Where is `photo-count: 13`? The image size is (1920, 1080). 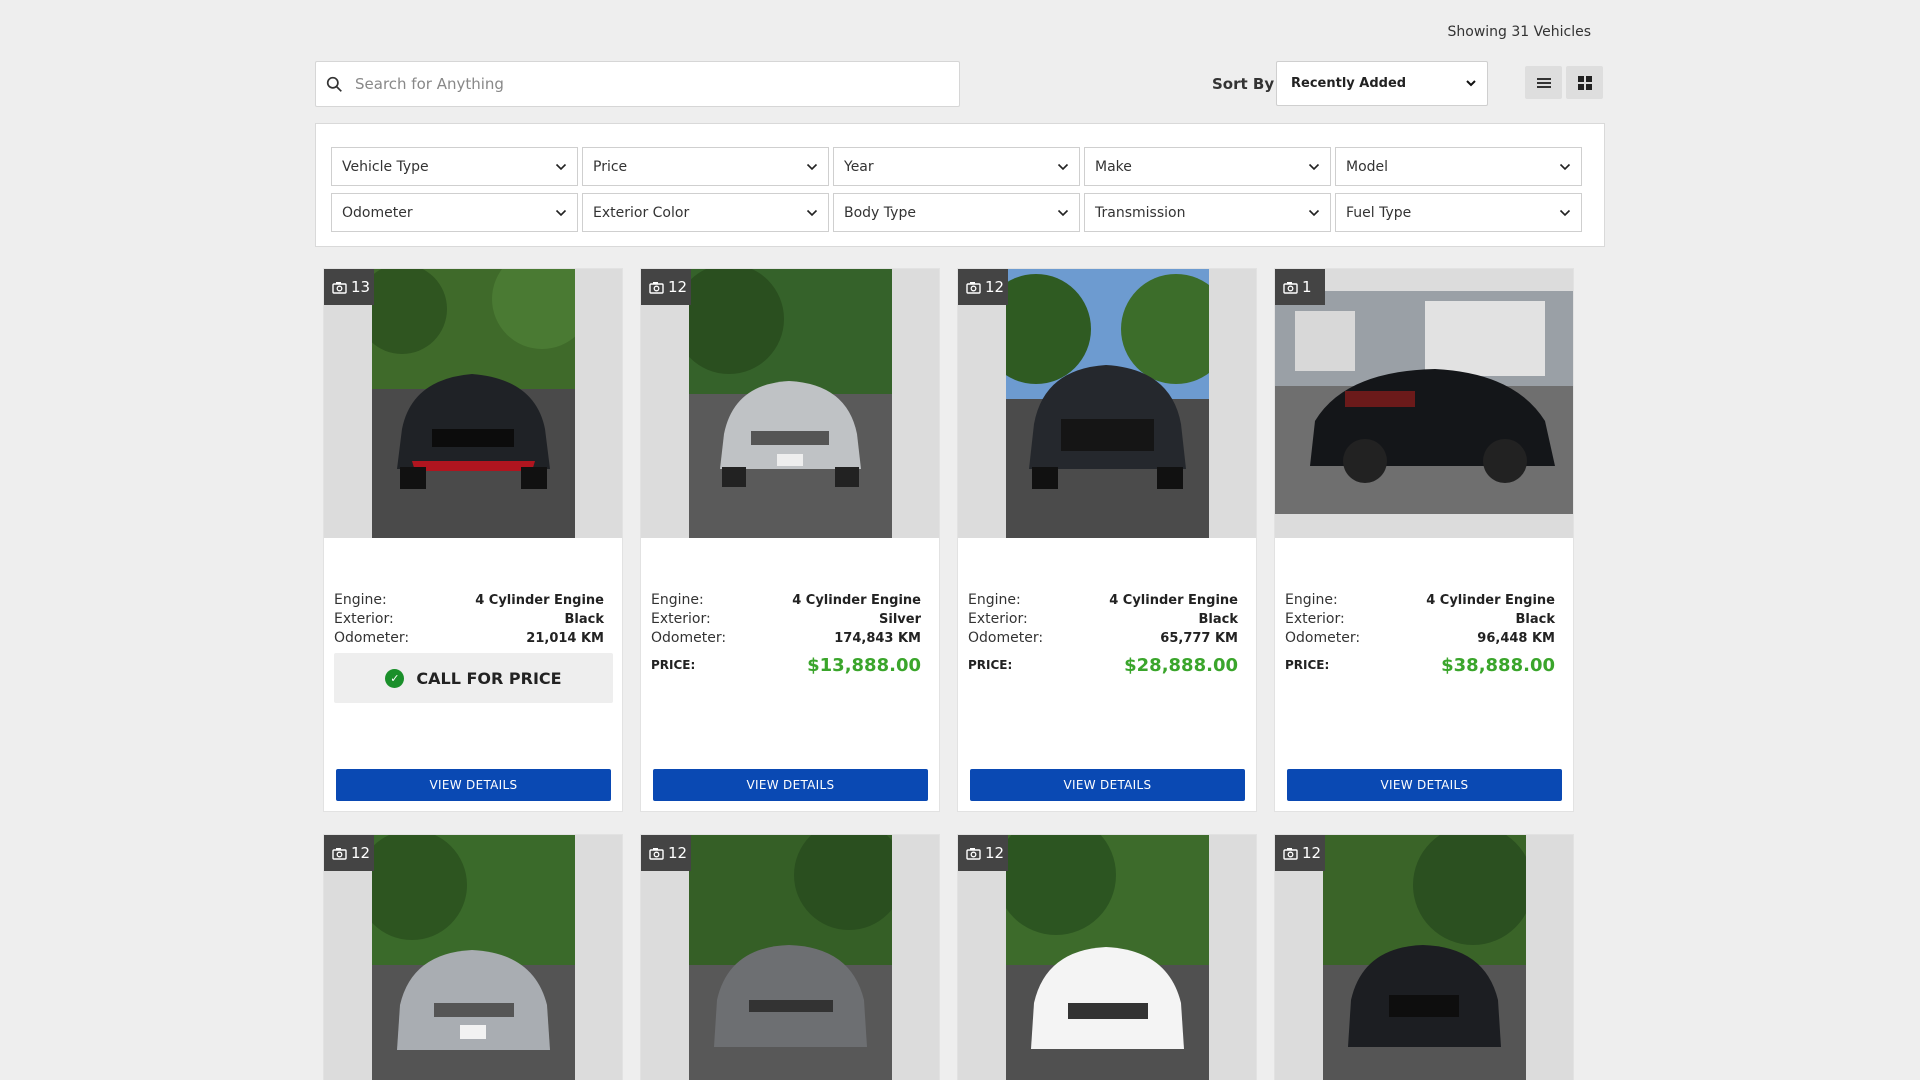 photo-count: 13 is located at coordinates (361, 287).